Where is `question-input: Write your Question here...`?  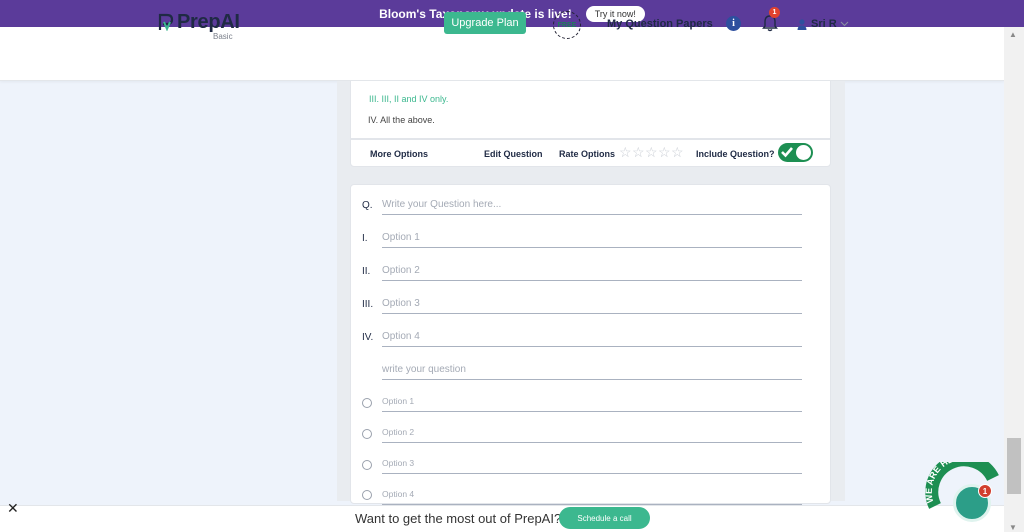
question-input: Write your Question here... is located at coordinates (592, 206).